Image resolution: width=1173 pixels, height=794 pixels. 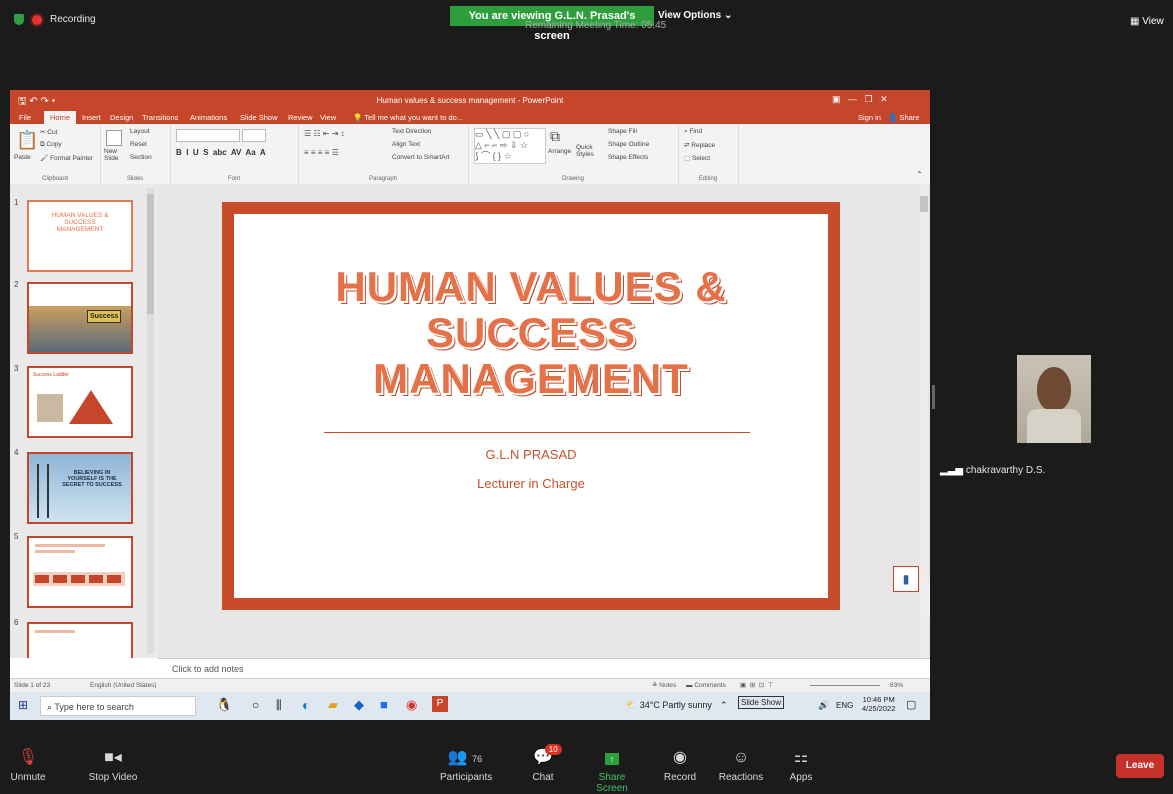 What do you see at coordinates (208, 117) in the screenshot?
I see `tab-animations: Animations` at bounding box center [208, 117].